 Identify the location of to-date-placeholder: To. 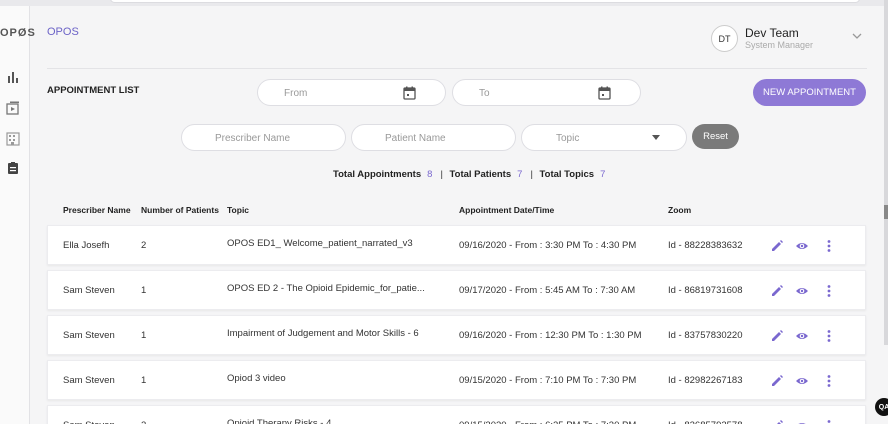
(484, 93).